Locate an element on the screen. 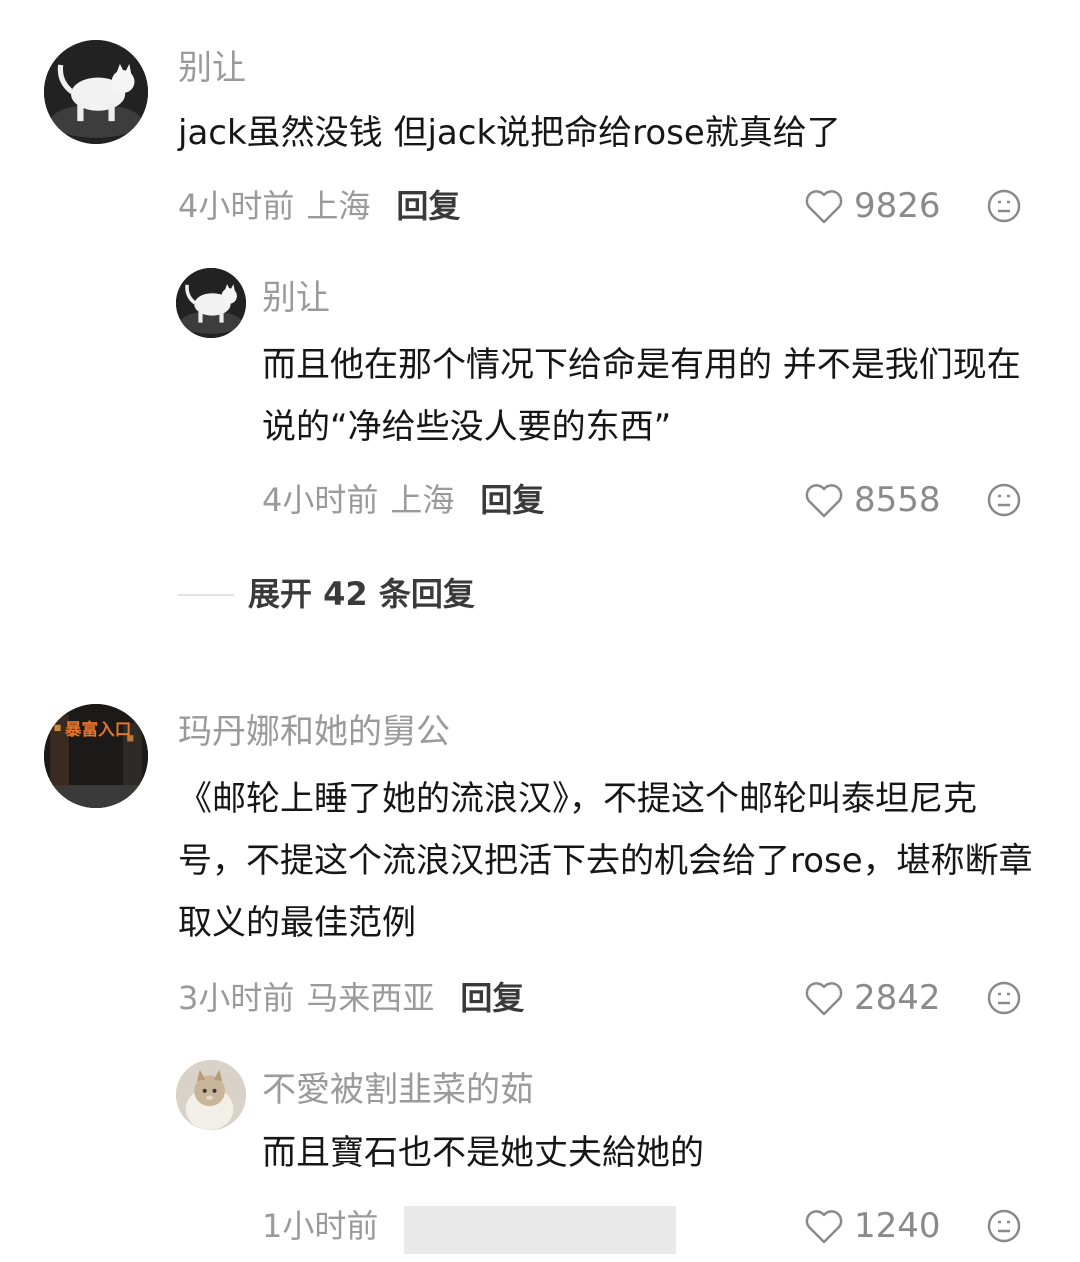 The width and height of the screenshot is (1080, 1262). reply-text: 而且寶石也不是她丈夫給她的 is located at coordinates (483, 1153).